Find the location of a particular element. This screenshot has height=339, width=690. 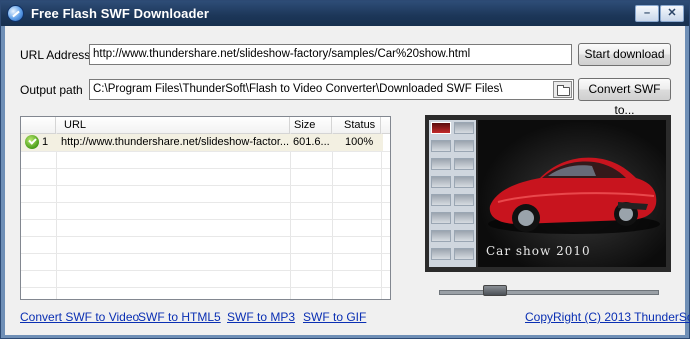

start-download-button: Start download is located at coordinates (624, 54).